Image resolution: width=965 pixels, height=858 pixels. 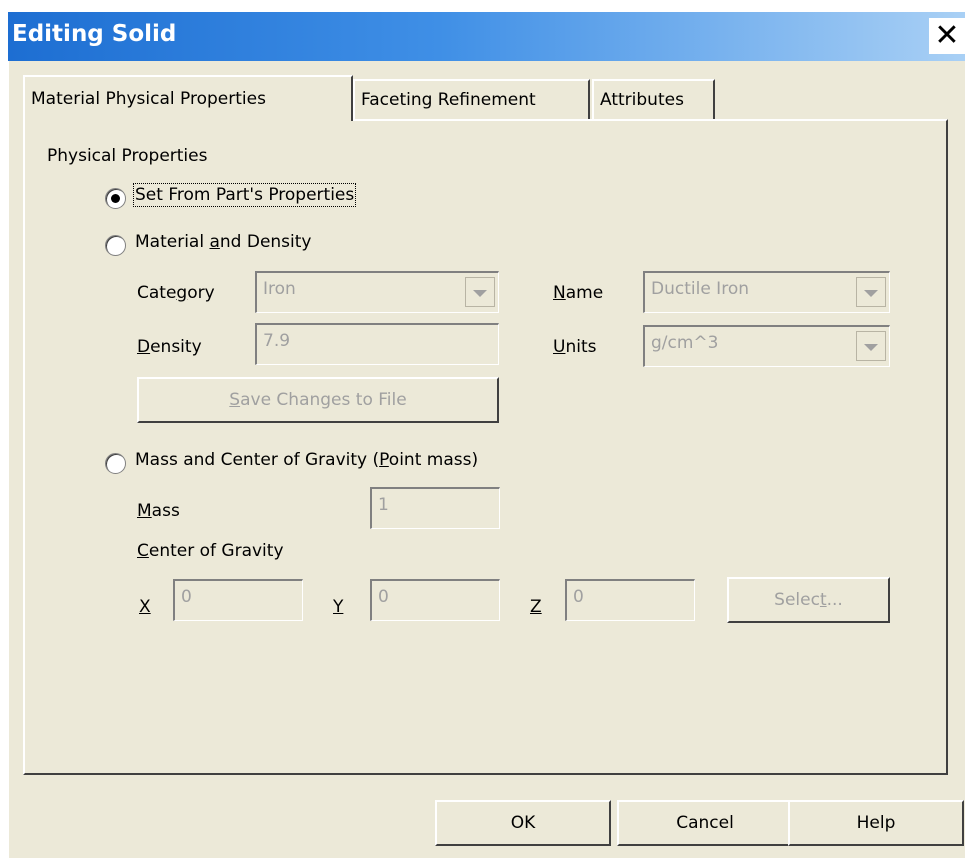 I want to click on name-select: Ductile Iron, so click(x=766, y=292).